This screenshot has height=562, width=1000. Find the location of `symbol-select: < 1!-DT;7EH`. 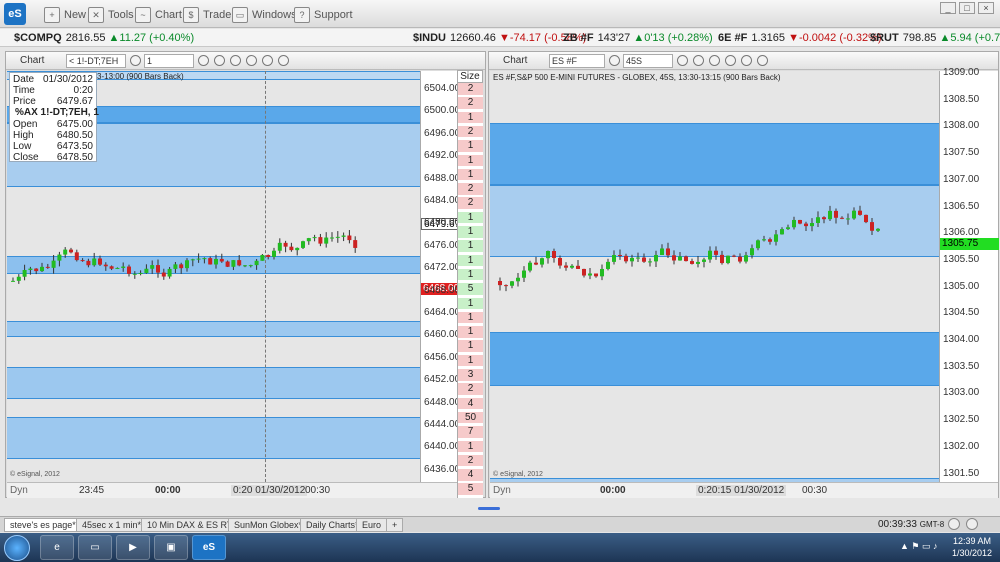

symbol-select: < 1!-DT;7EH is located at coordinates (96, 61).